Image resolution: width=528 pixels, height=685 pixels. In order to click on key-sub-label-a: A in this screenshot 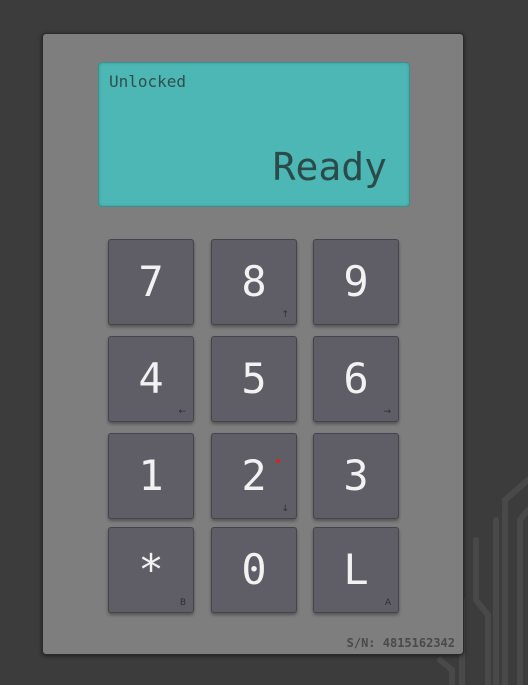, I will do `click(387, 603)`.